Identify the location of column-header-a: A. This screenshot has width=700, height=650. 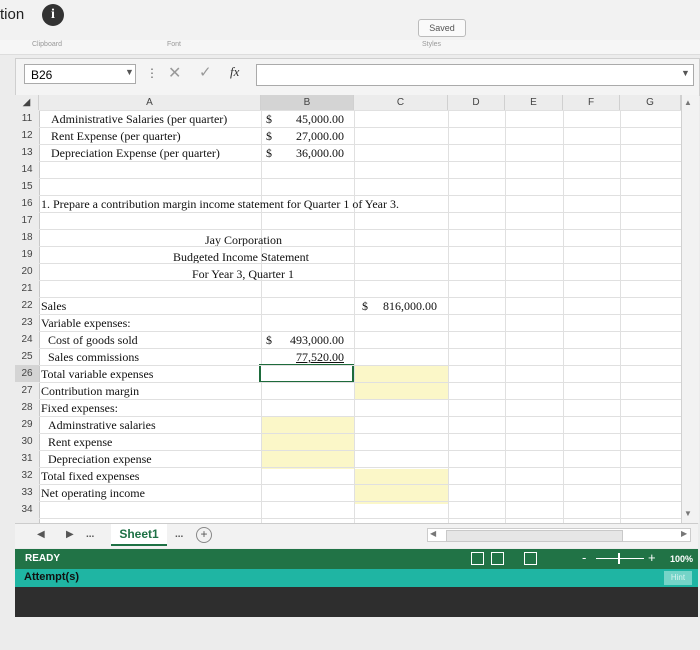
(150, 102).